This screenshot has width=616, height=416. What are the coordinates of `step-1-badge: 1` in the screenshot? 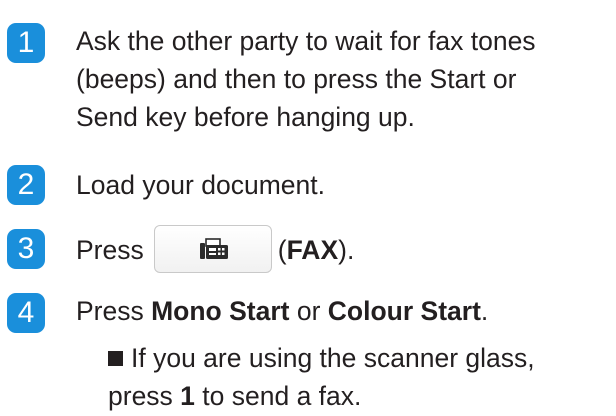 It's located at (26, 43).